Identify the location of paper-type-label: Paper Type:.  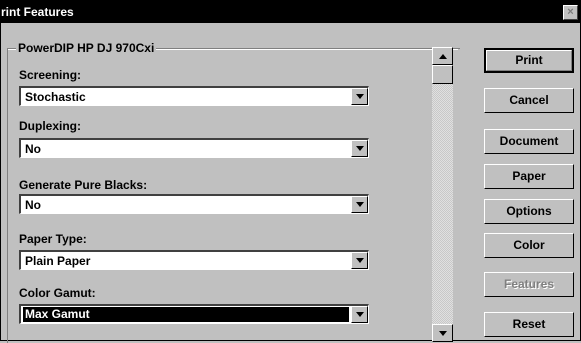
(53, 239).